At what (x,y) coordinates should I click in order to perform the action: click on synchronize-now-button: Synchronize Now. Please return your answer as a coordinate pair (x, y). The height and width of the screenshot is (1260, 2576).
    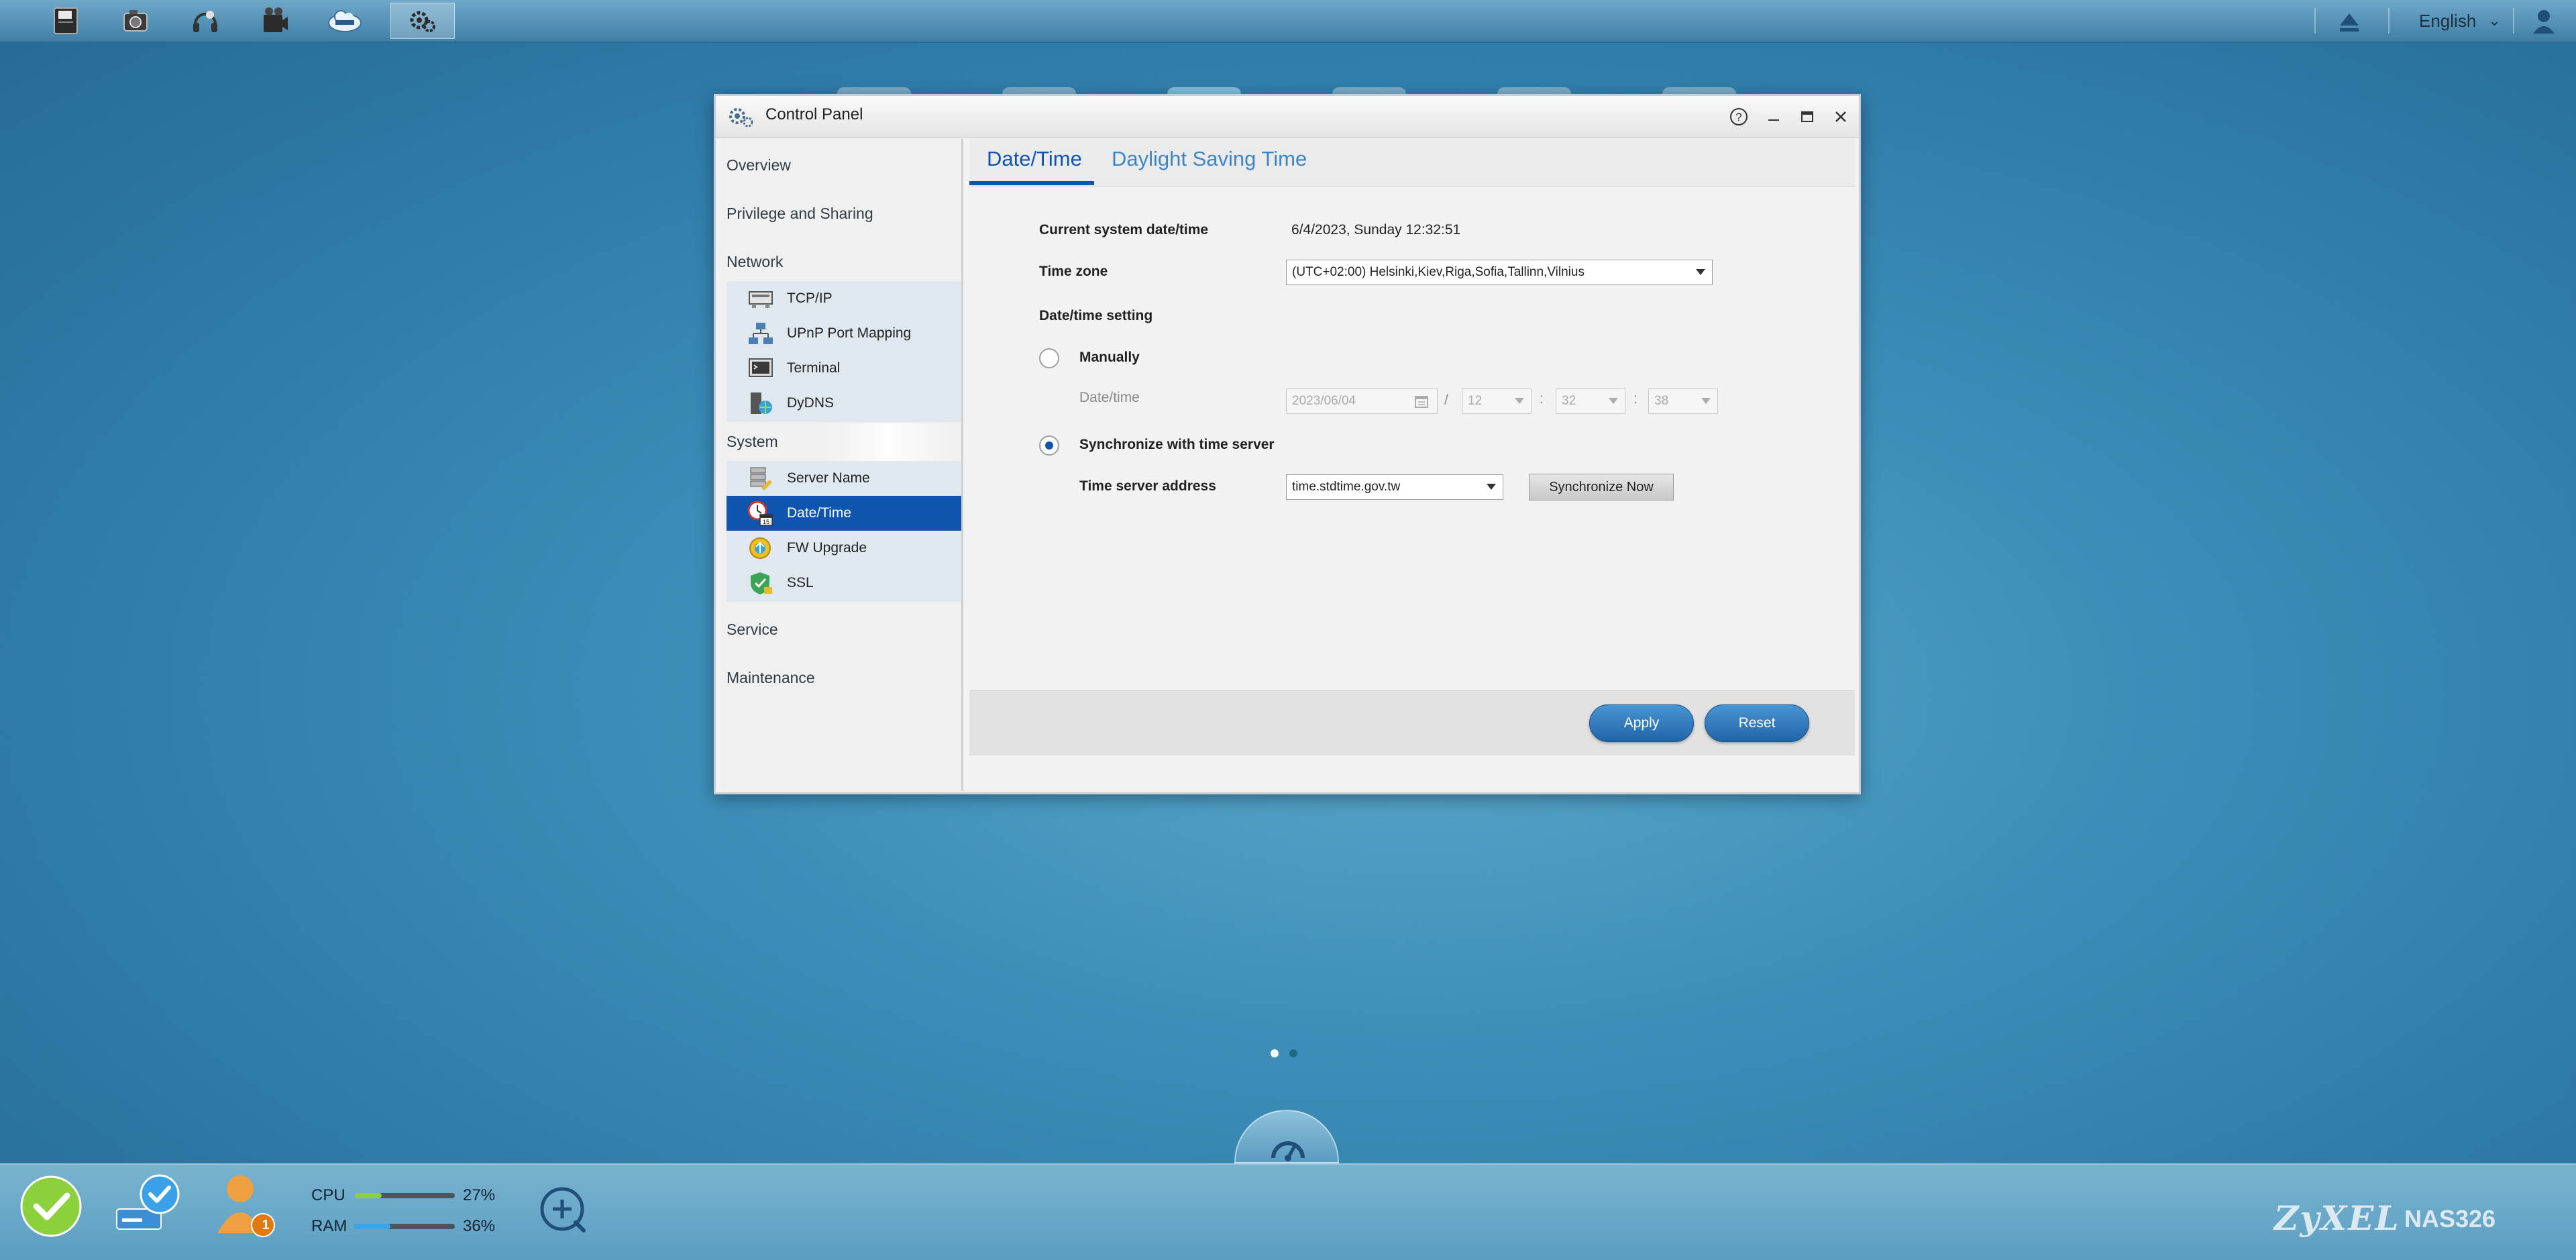
    Looking at the image, I should click on (1601, 488).